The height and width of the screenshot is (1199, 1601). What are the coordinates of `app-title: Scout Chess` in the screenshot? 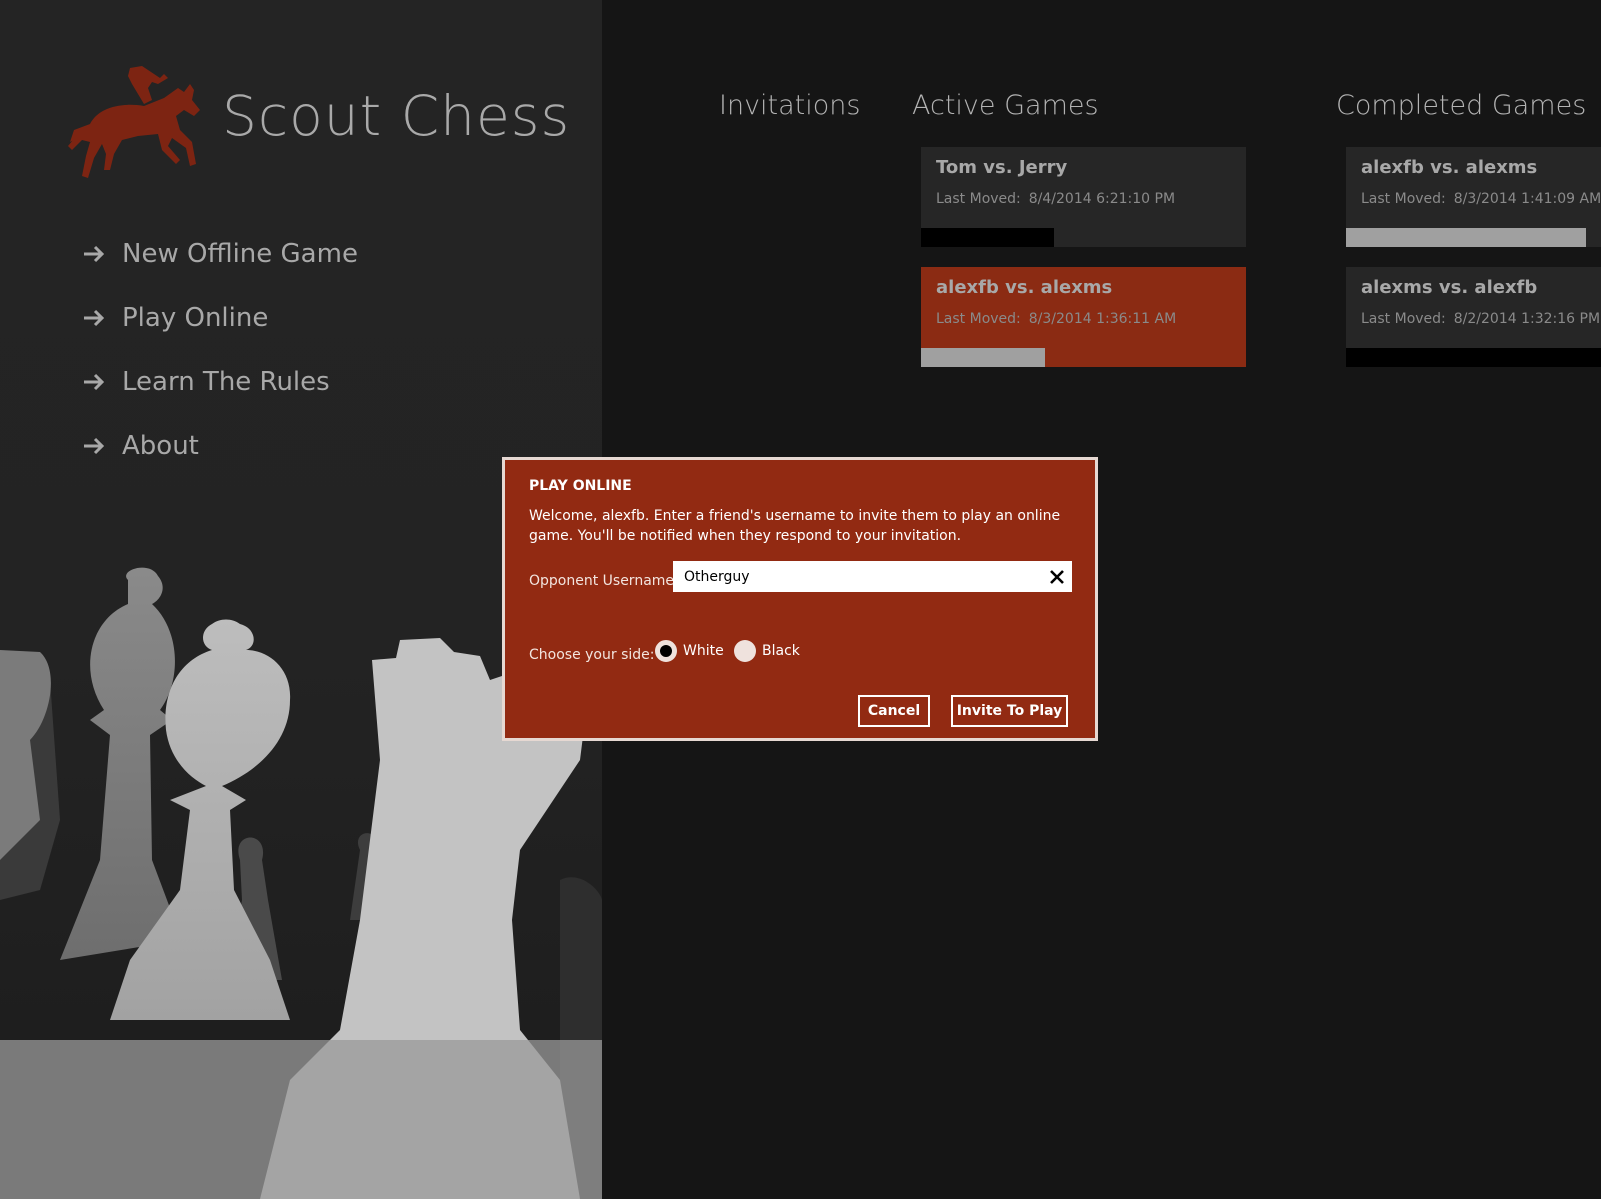 It's located at (396, 116).